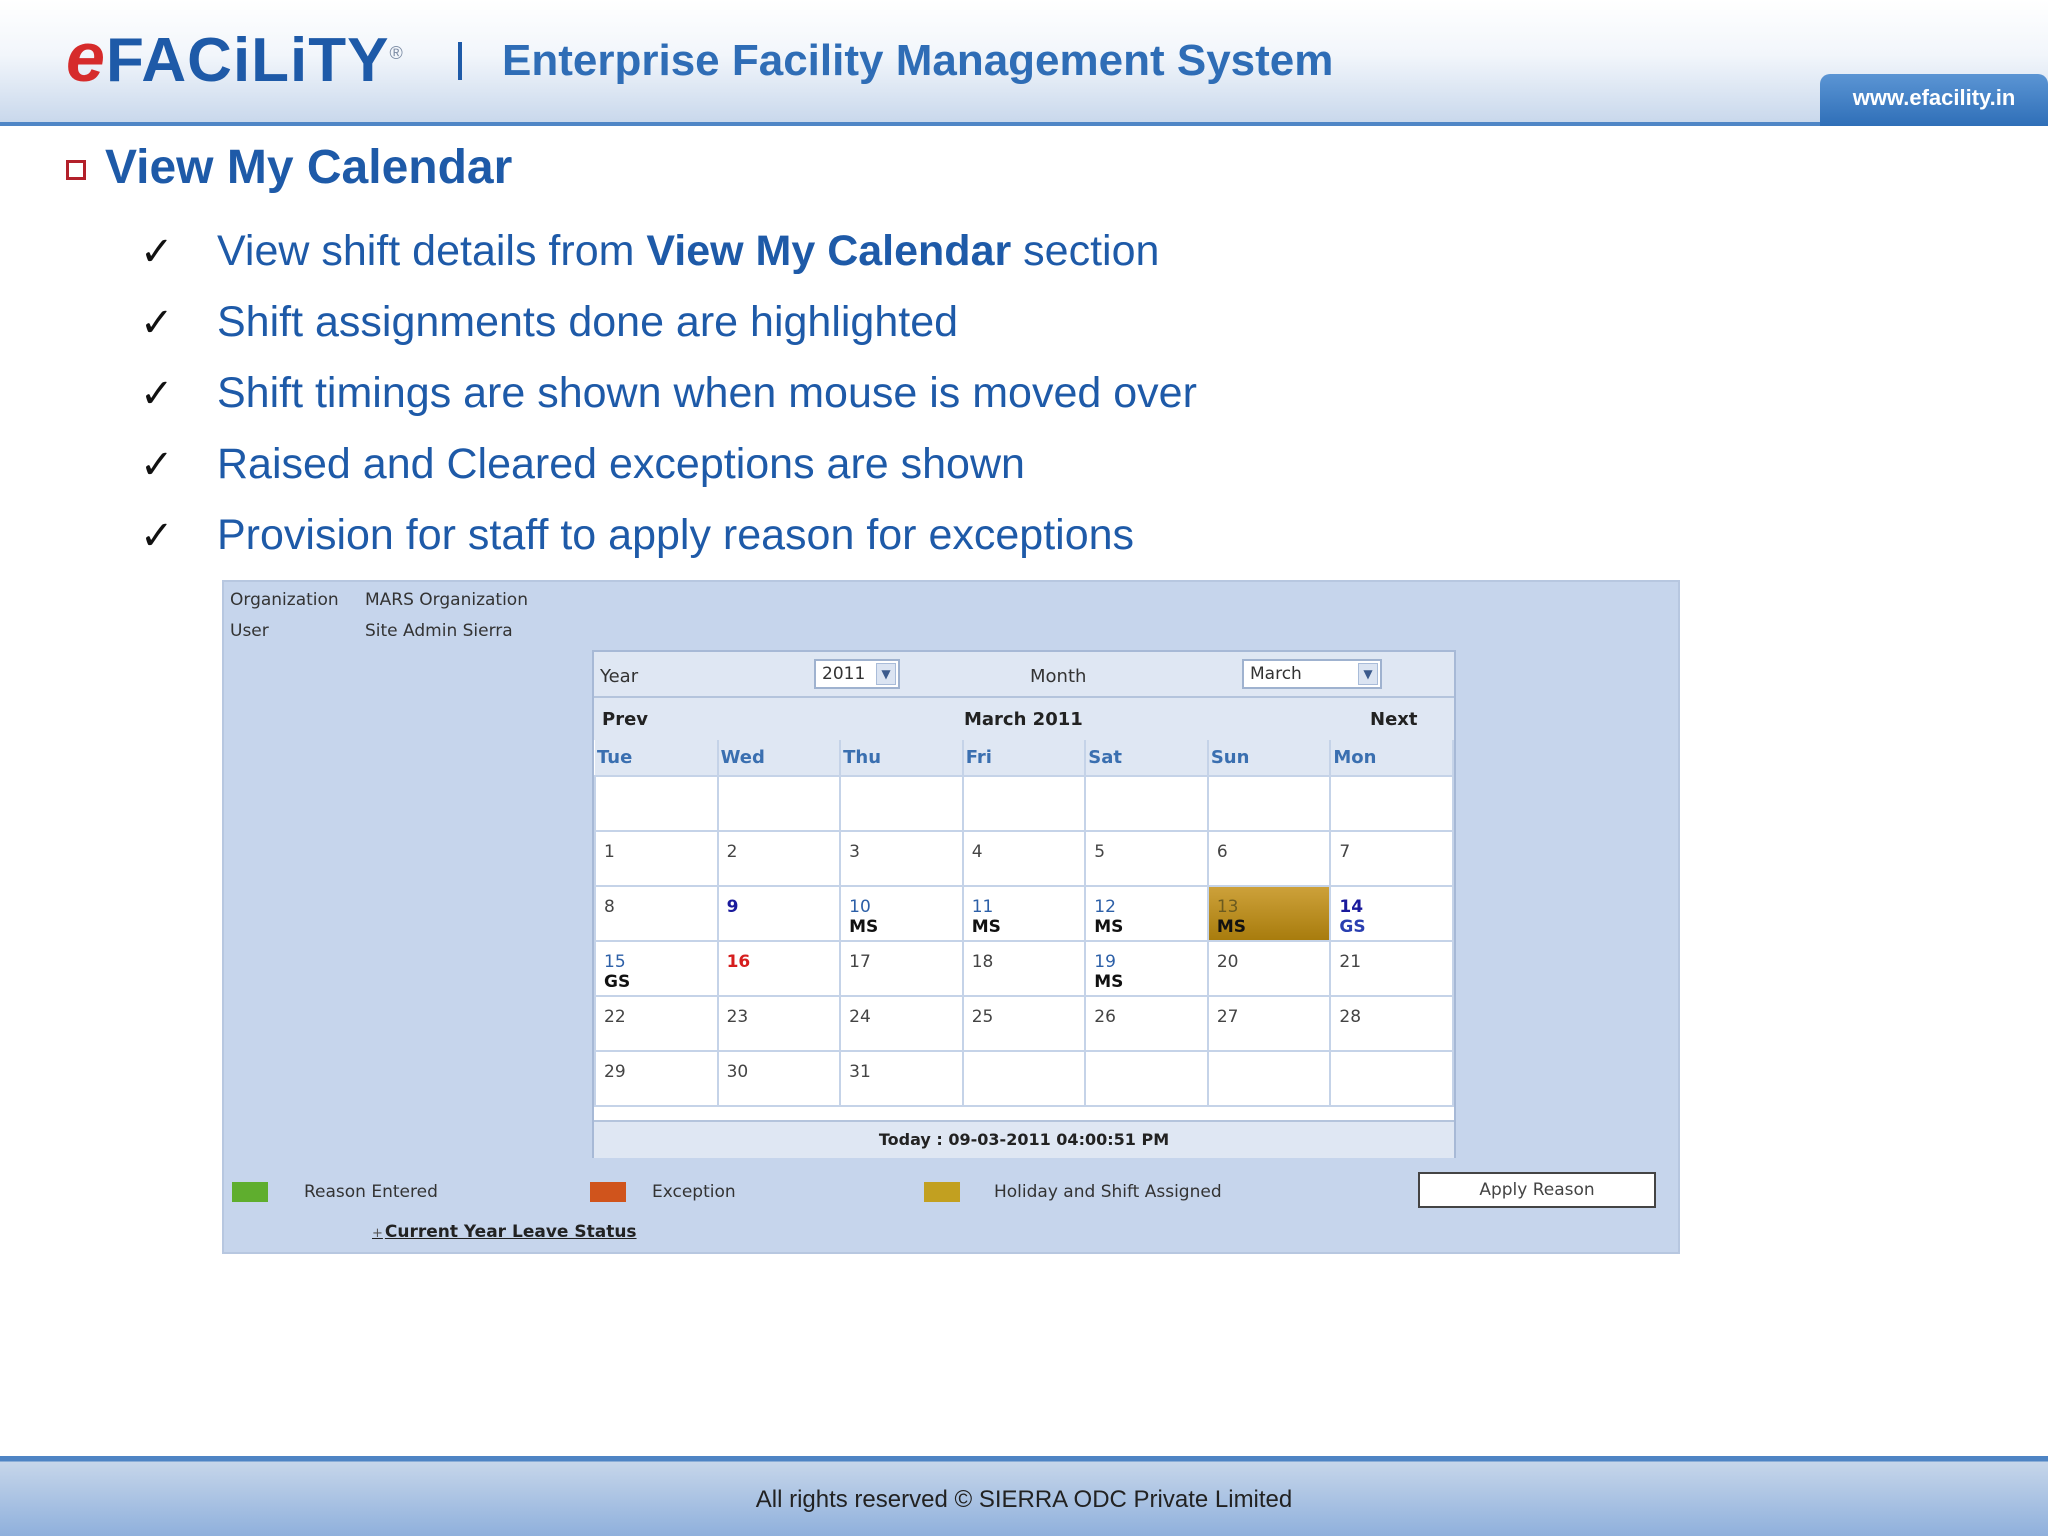 This screenshot has height=1536, width=2048. What do you see at coordinates (1350, 962) in the screenshot?
I see `day-number: 21` at bounding box center [1350, 962].